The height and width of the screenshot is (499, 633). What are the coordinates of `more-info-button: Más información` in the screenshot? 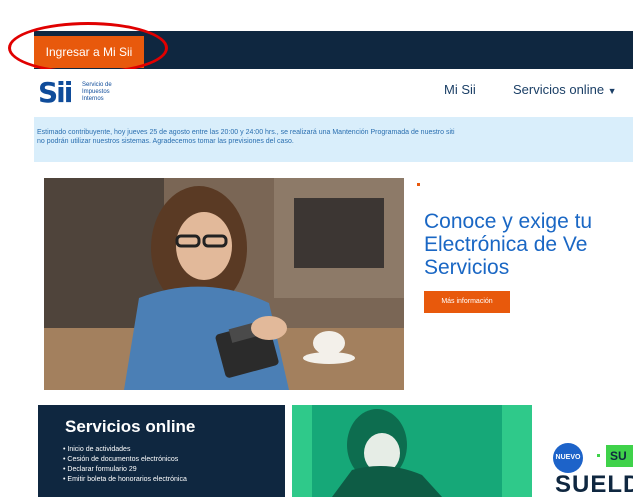 It's located at (467, 302).